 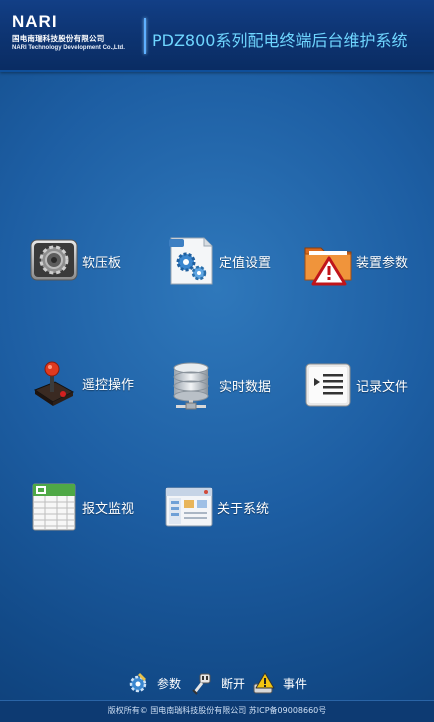 What do you see at coordinates (54, 507) in the screenshot?
I see `spreadsheet-icon` at bounding box center [54, 507].